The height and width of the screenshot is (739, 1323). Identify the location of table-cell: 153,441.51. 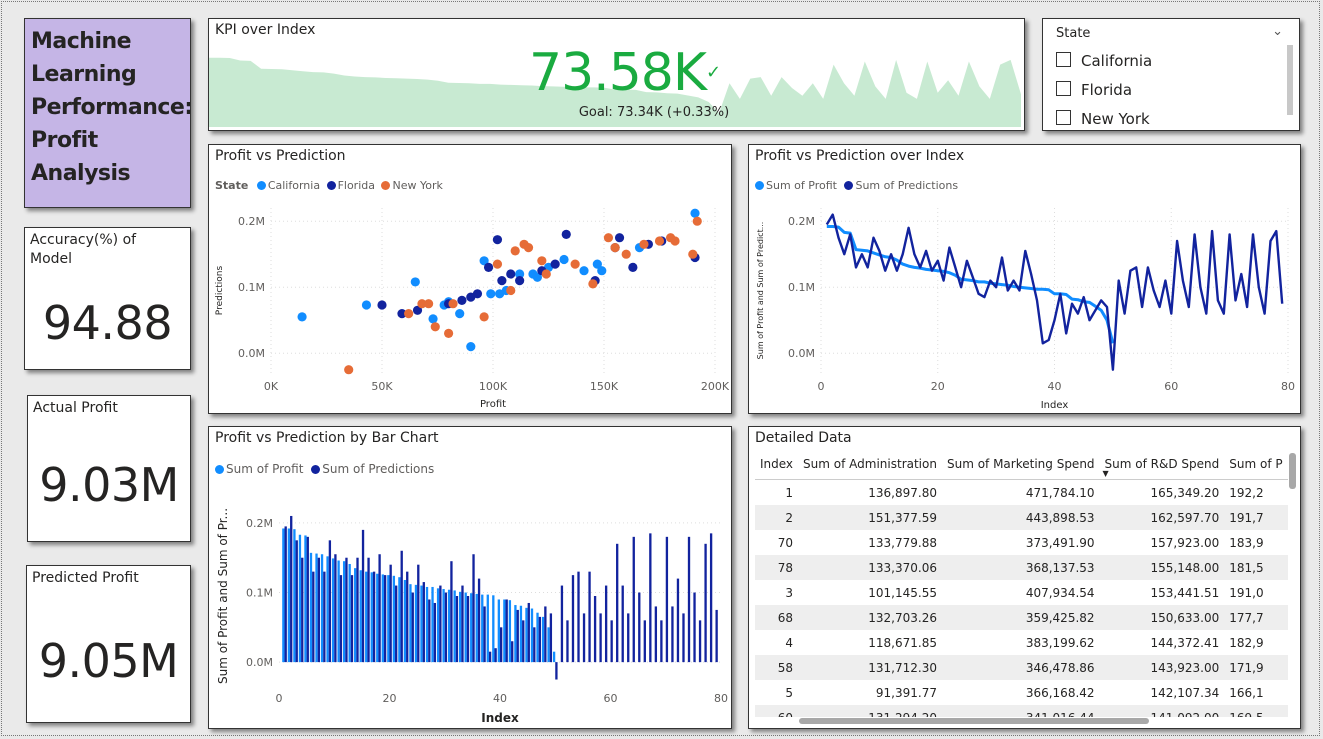
(1185, 592).